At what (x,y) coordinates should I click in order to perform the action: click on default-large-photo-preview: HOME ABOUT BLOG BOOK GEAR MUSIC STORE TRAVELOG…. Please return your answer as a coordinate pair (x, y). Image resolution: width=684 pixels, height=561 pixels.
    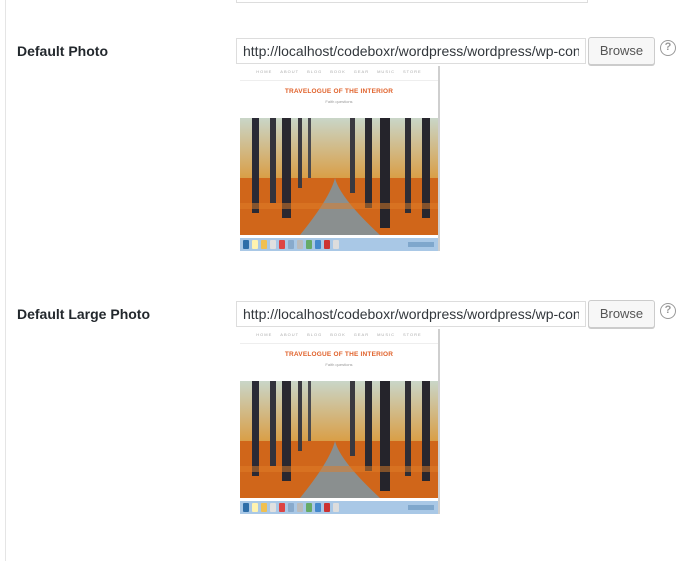
    Looking at the image, I should click on (340, 421).